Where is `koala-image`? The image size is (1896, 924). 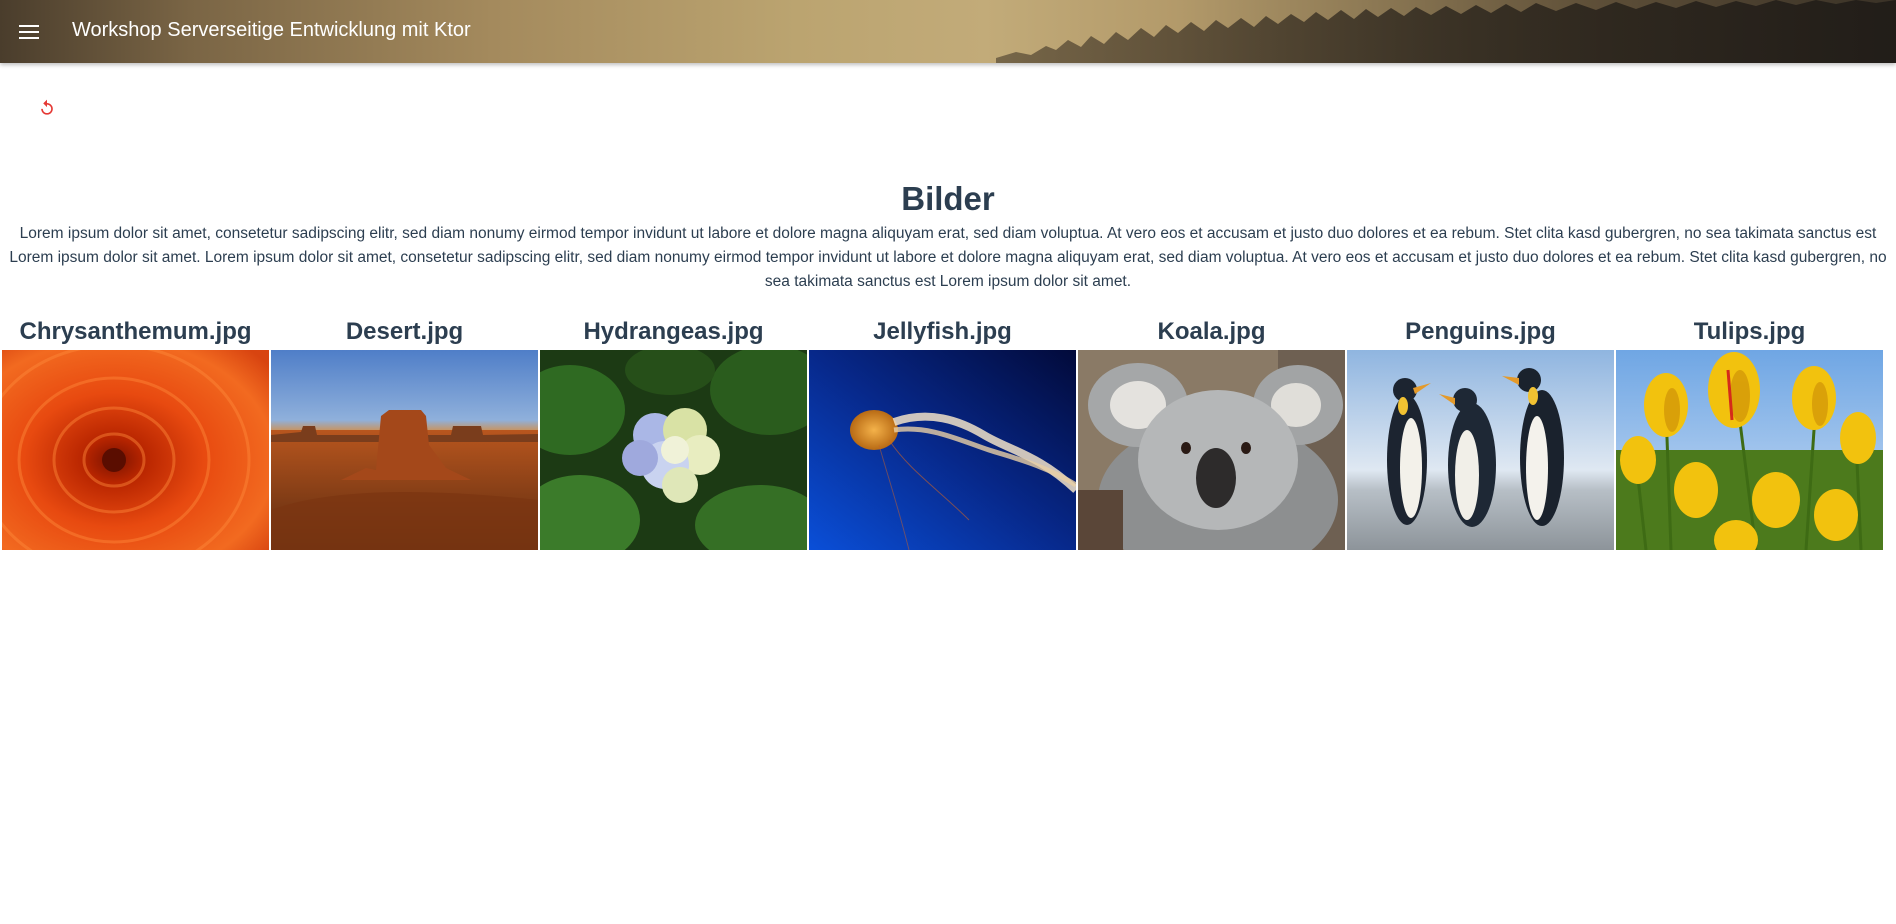
koala-image is located at coordinates (1211, 450).